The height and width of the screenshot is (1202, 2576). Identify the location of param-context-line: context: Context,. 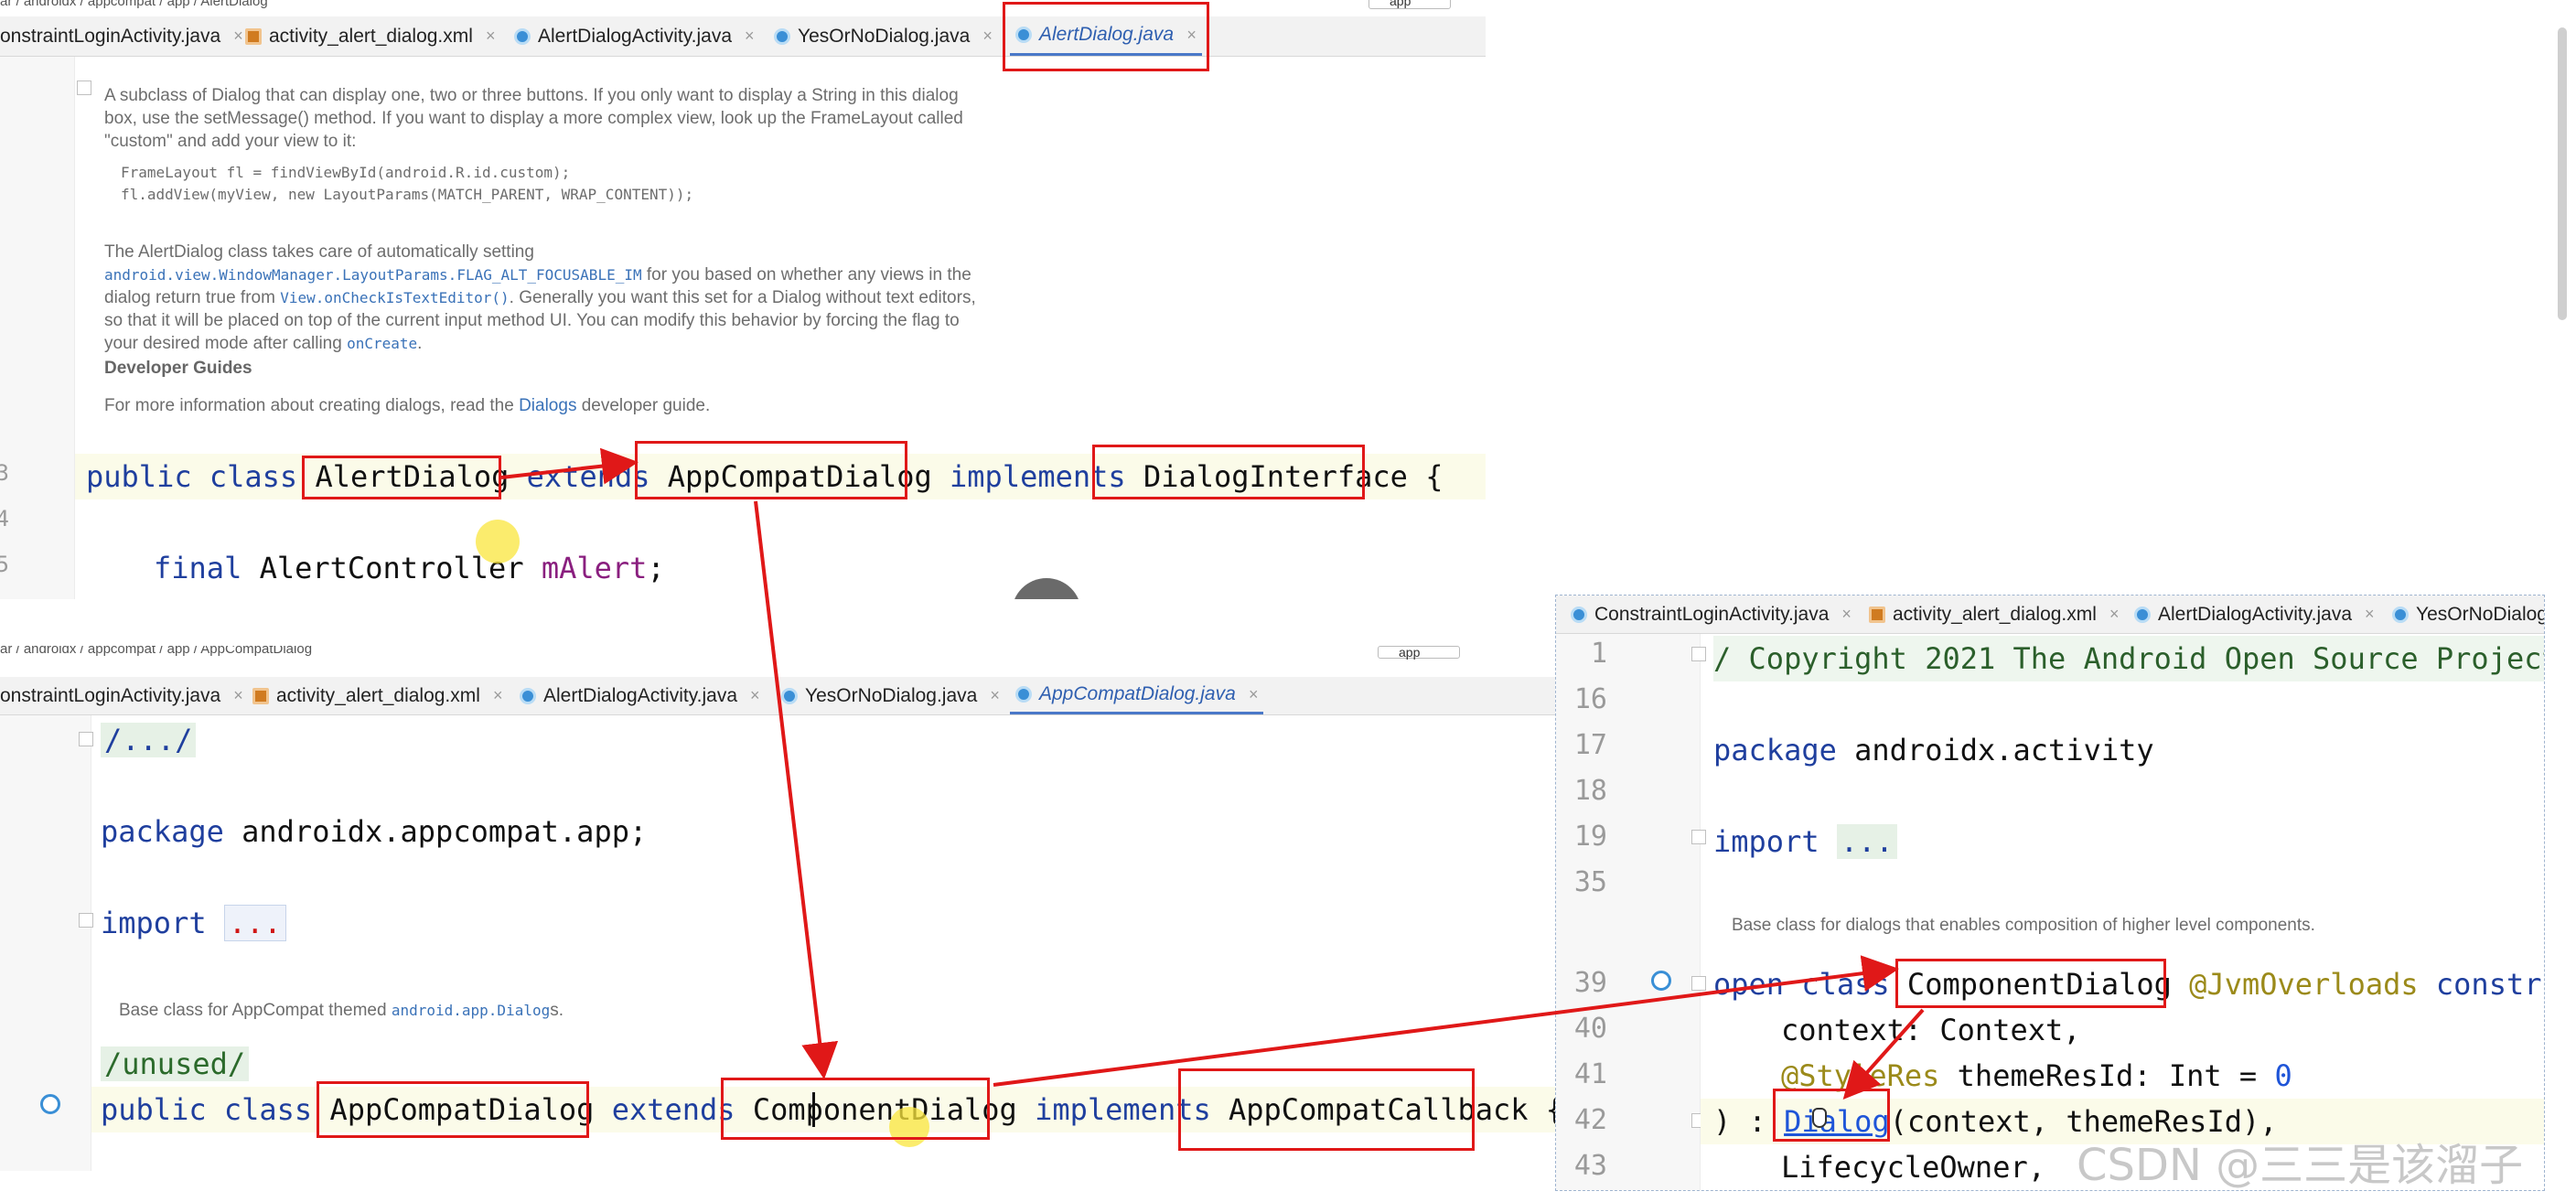
(1931, 1030).